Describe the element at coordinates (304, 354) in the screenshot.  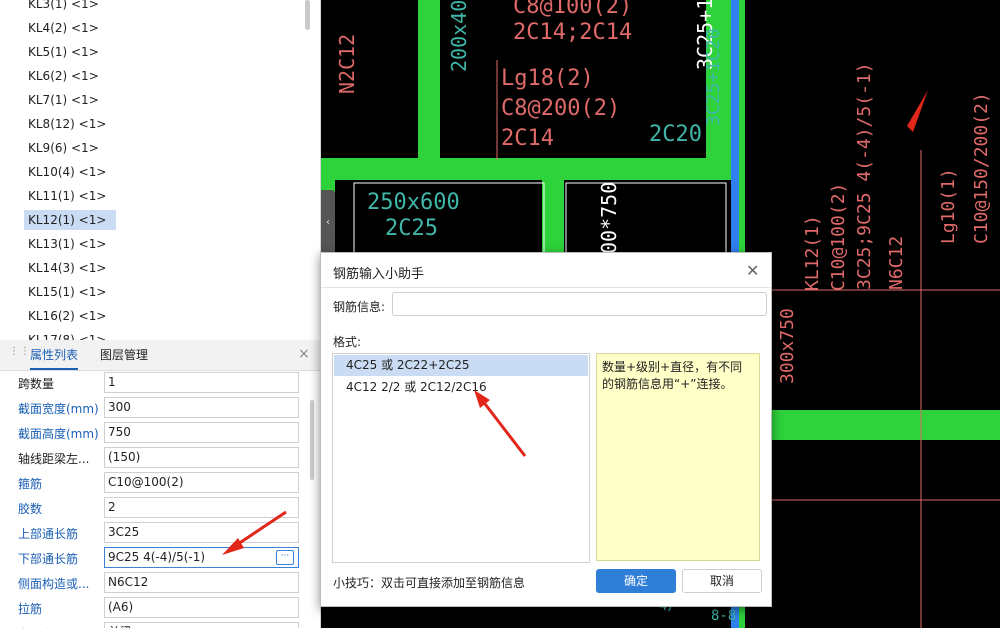
I see `close-icon: ×` at that location.